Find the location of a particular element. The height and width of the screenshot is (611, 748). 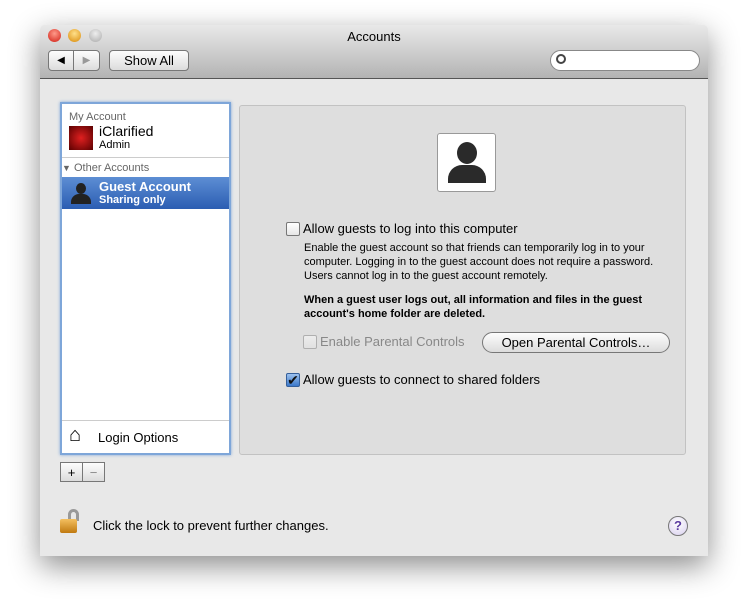

account-item-guest: Guest Account Sharing only is located at coordinates (145, 193).